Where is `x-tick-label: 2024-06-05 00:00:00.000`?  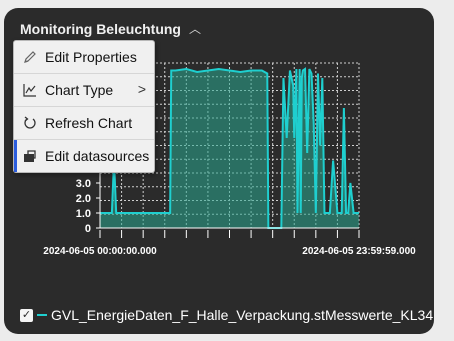 x-tick-label: 2024-06-05 00:00:00.000 is located at coordinates (100, 251).